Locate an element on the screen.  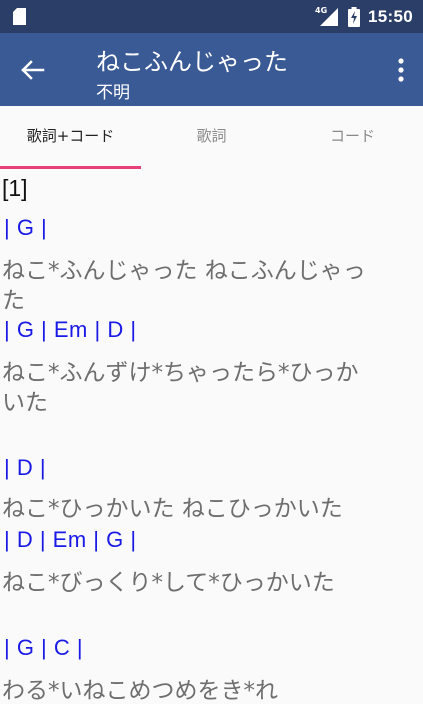
chord-line: | G | Em | D | is located at coordinates (70, 329).